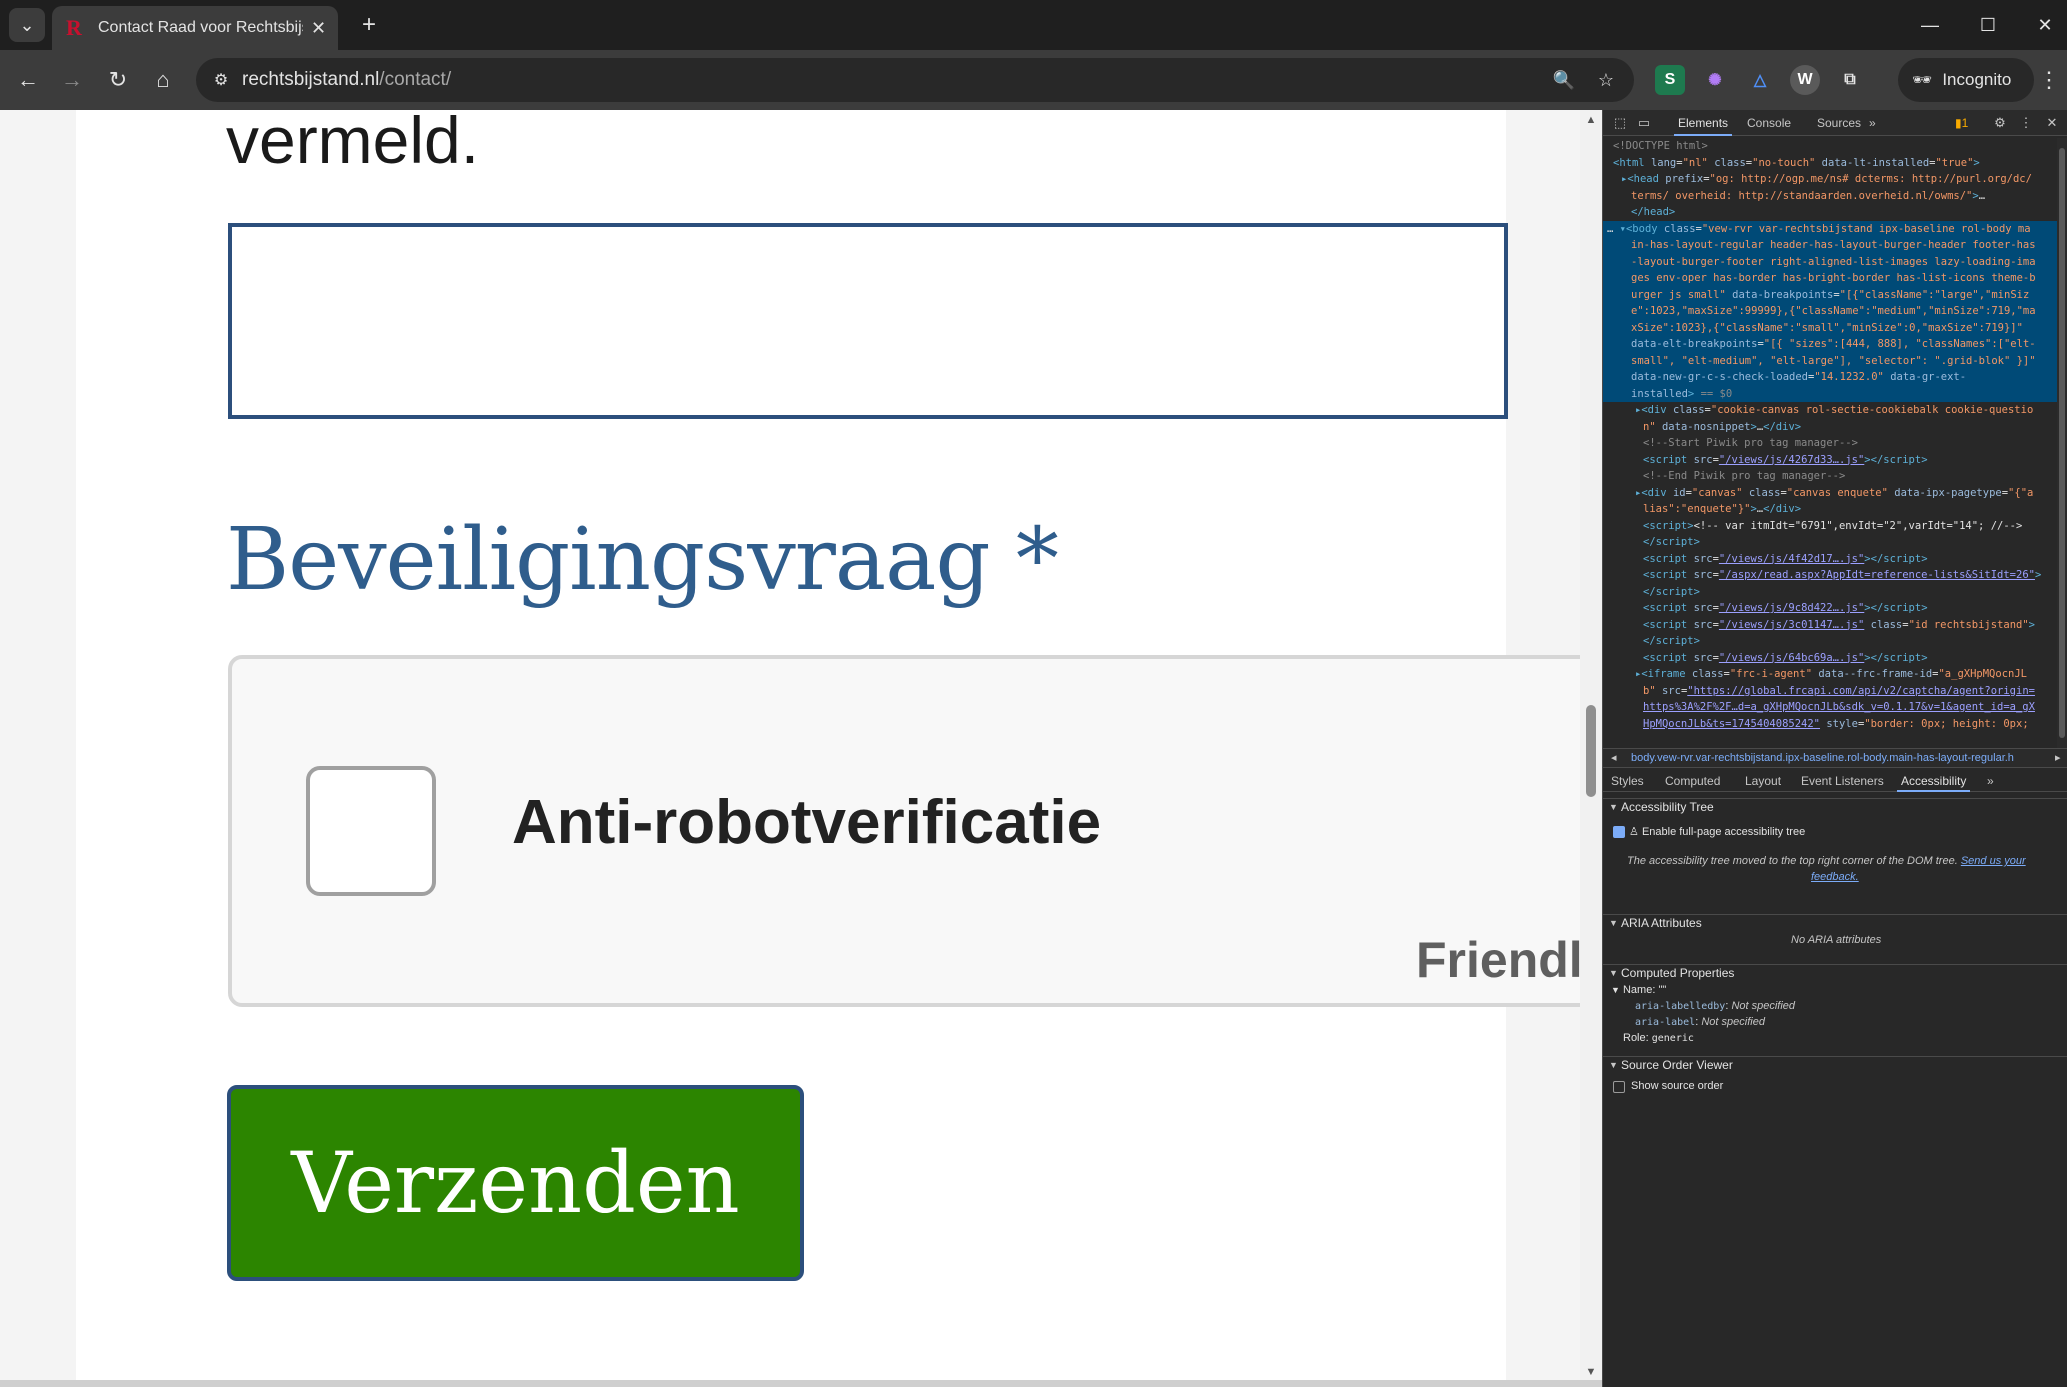 The height and width of the screenshot is (1387, 2067). I want to click on settings-gear-icon: ⚙, so click(2000, 123).